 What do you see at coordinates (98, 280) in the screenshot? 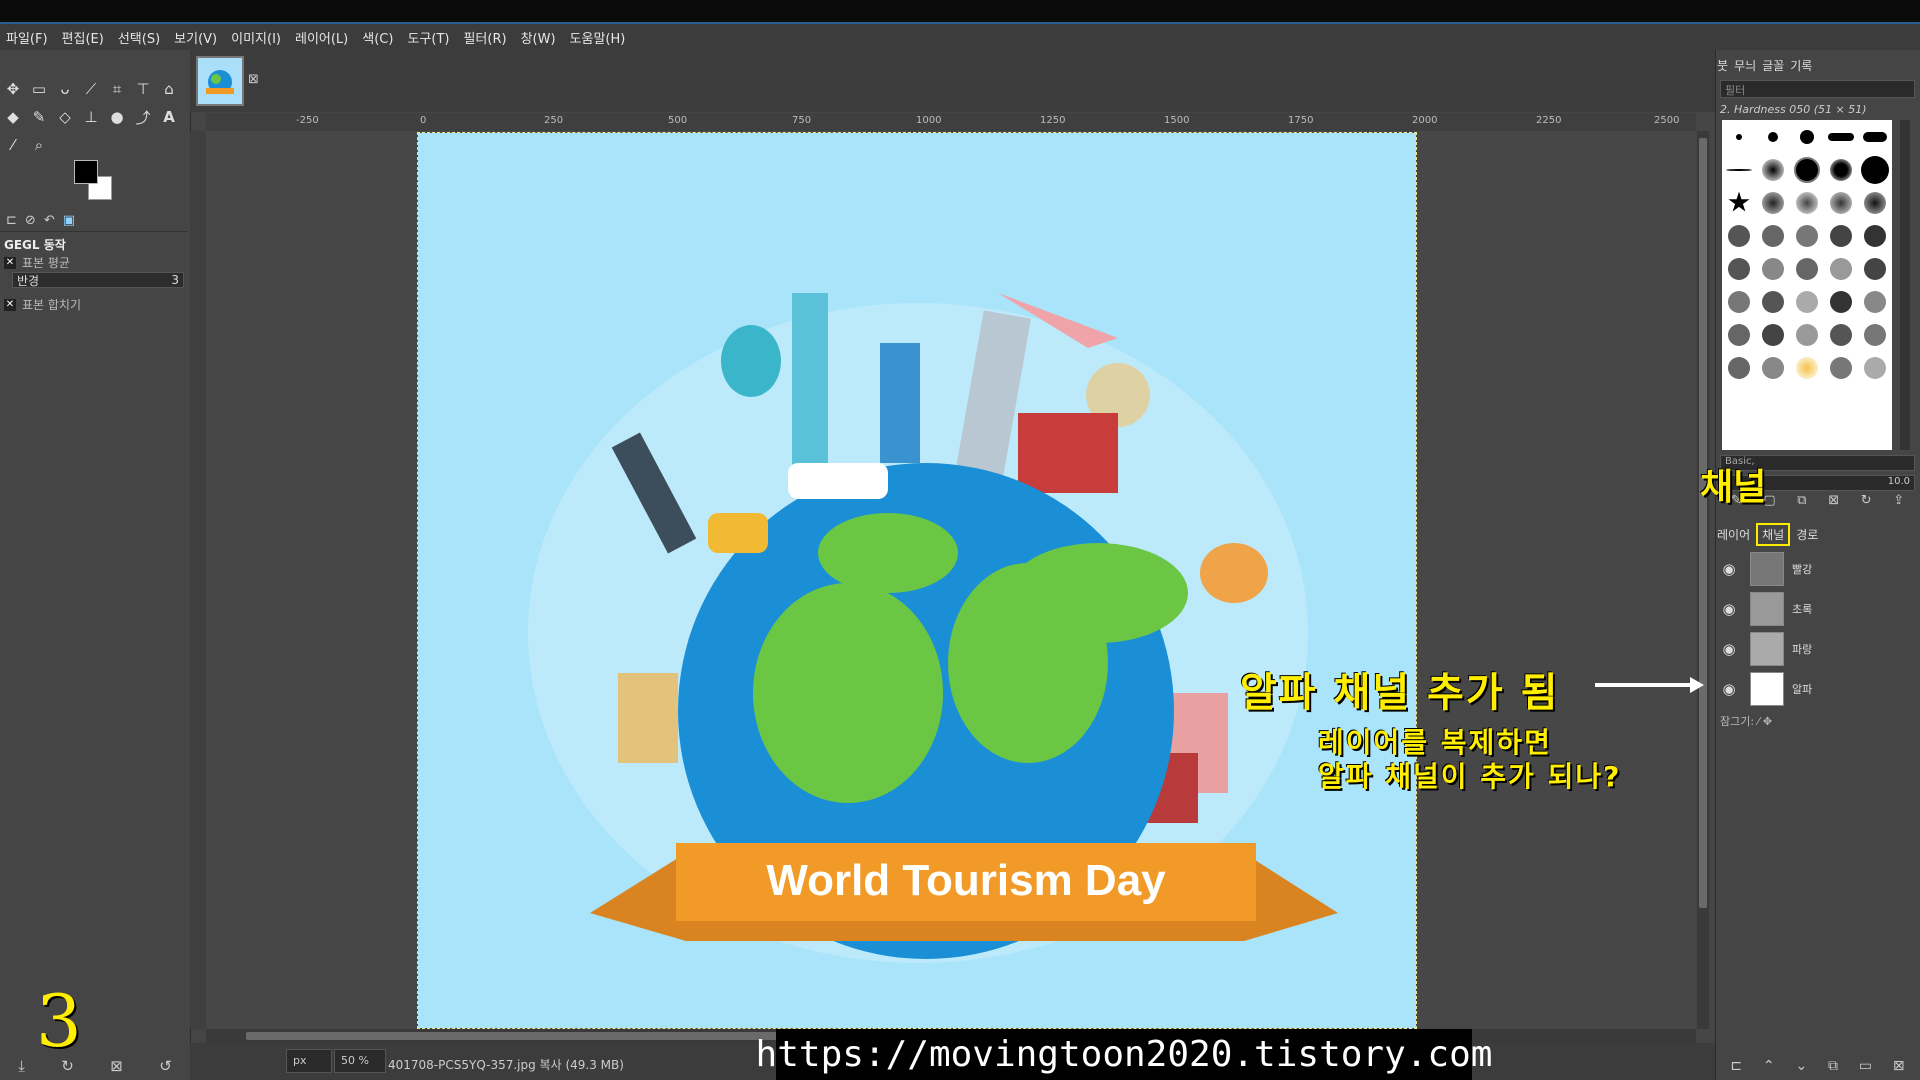
I see `radius-spinner: 반경 3` at bounding box center [98, 280].